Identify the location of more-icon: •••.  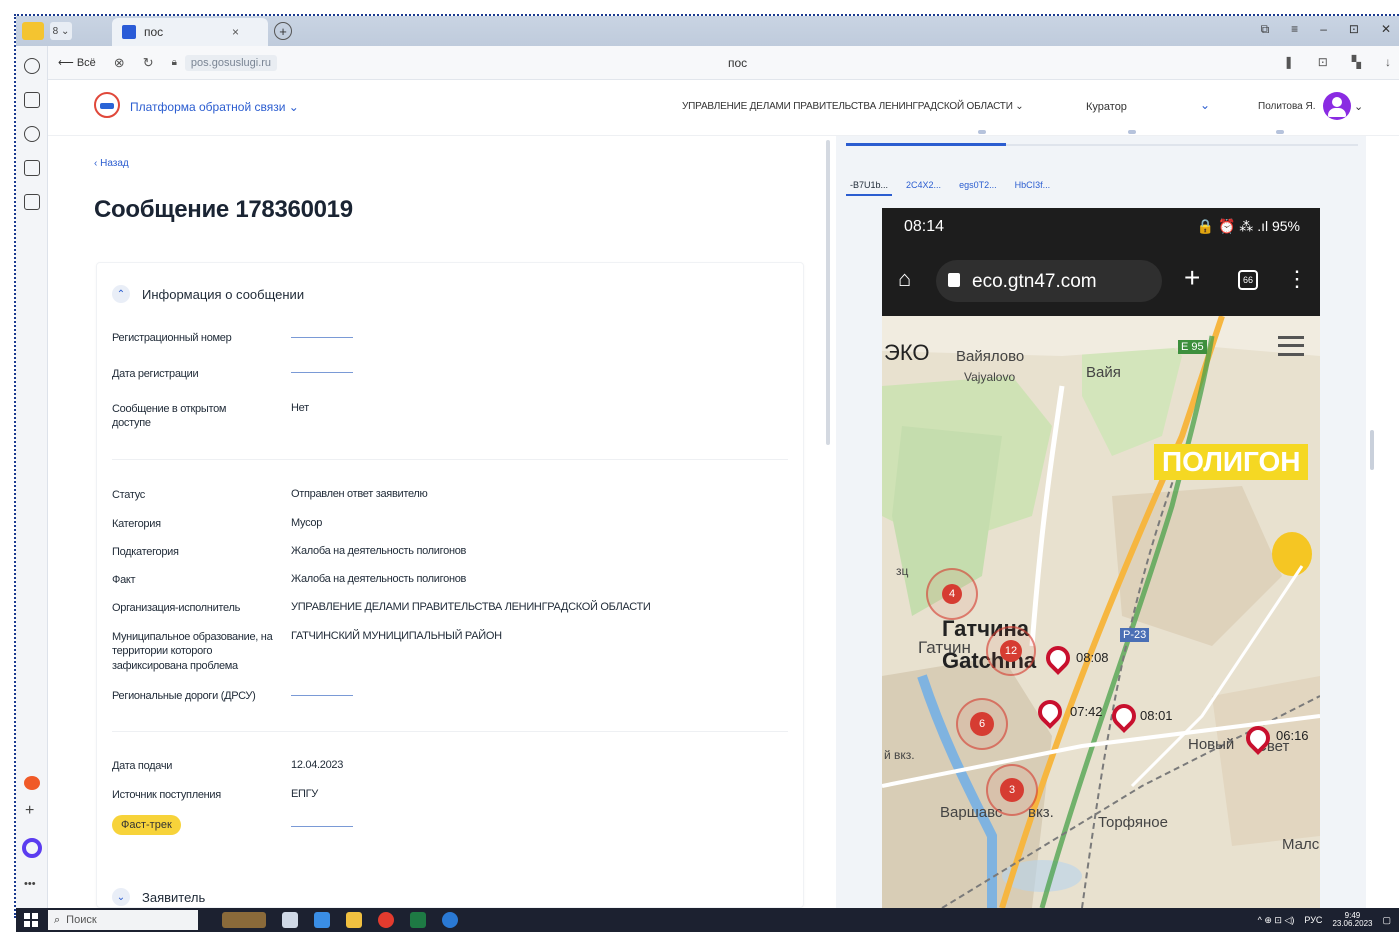
(30, 884).